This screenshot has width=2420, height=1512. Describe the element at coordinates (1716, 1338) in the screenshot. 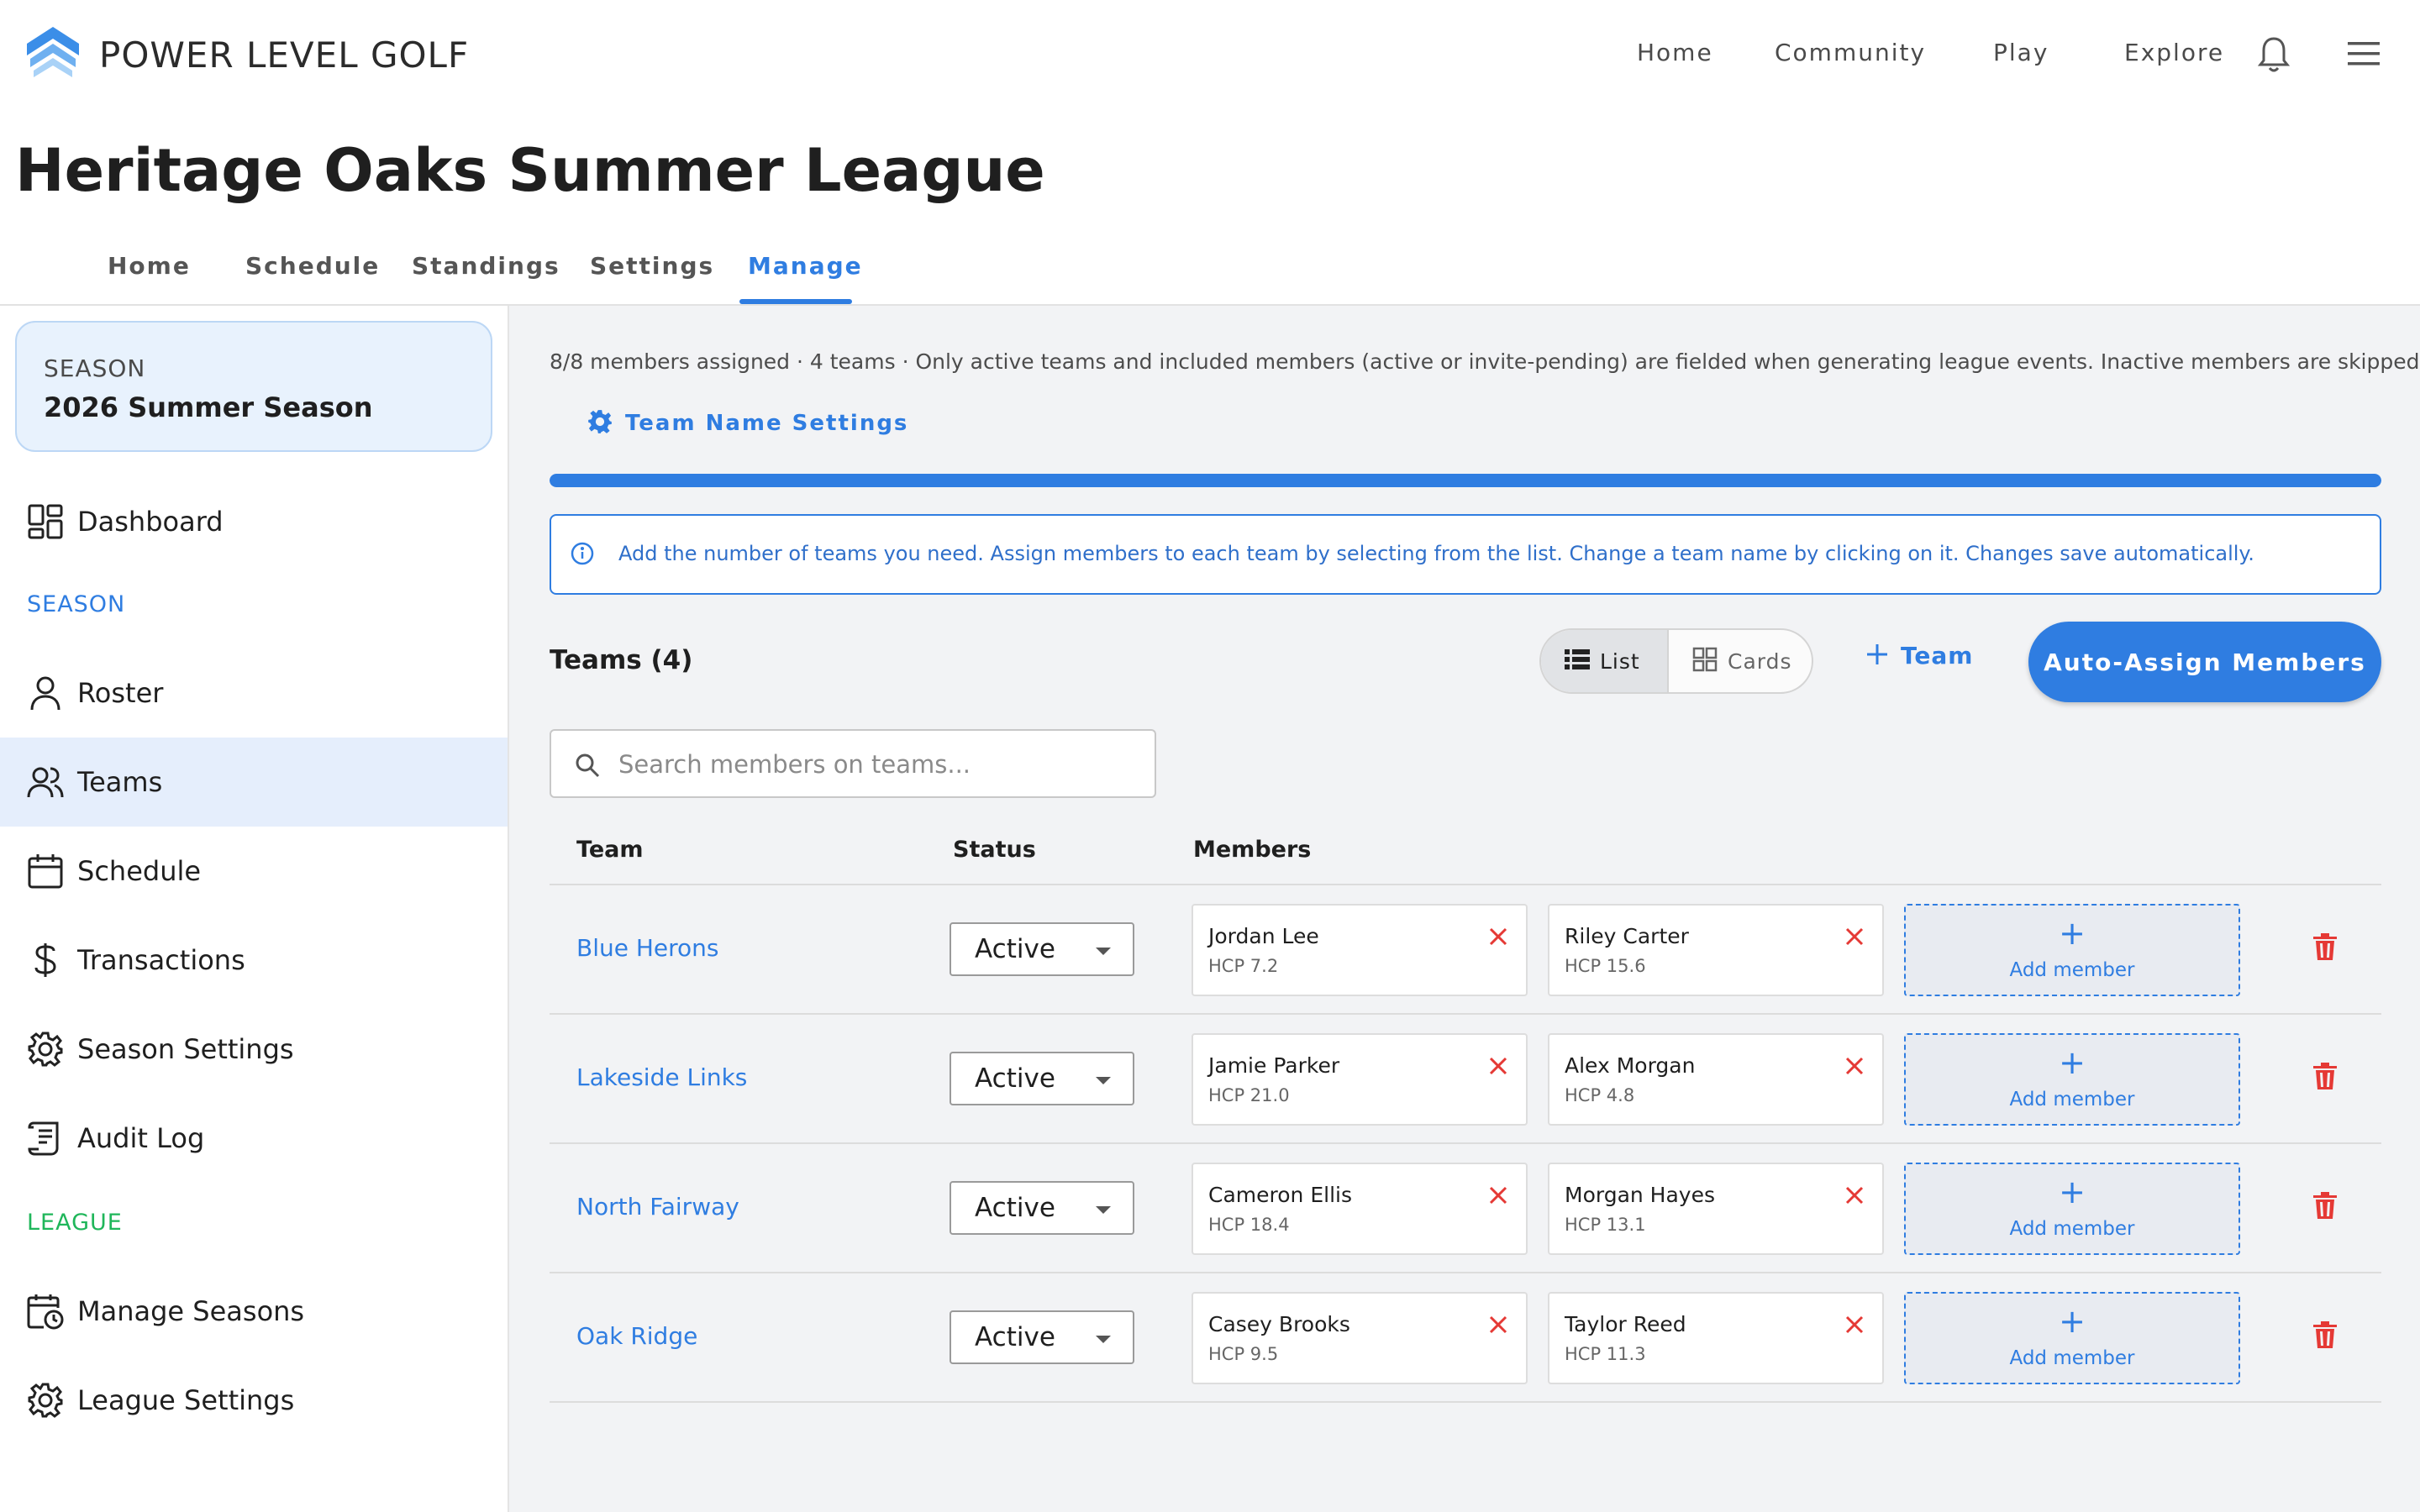

I see `member-chip: Taylor Reed HCP 11.3` at that location.